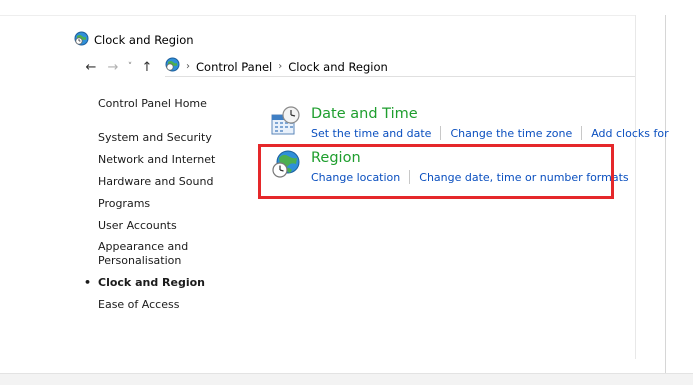  I want to click on set-time-and-date-link: Set the time and date, so click(371, 133).